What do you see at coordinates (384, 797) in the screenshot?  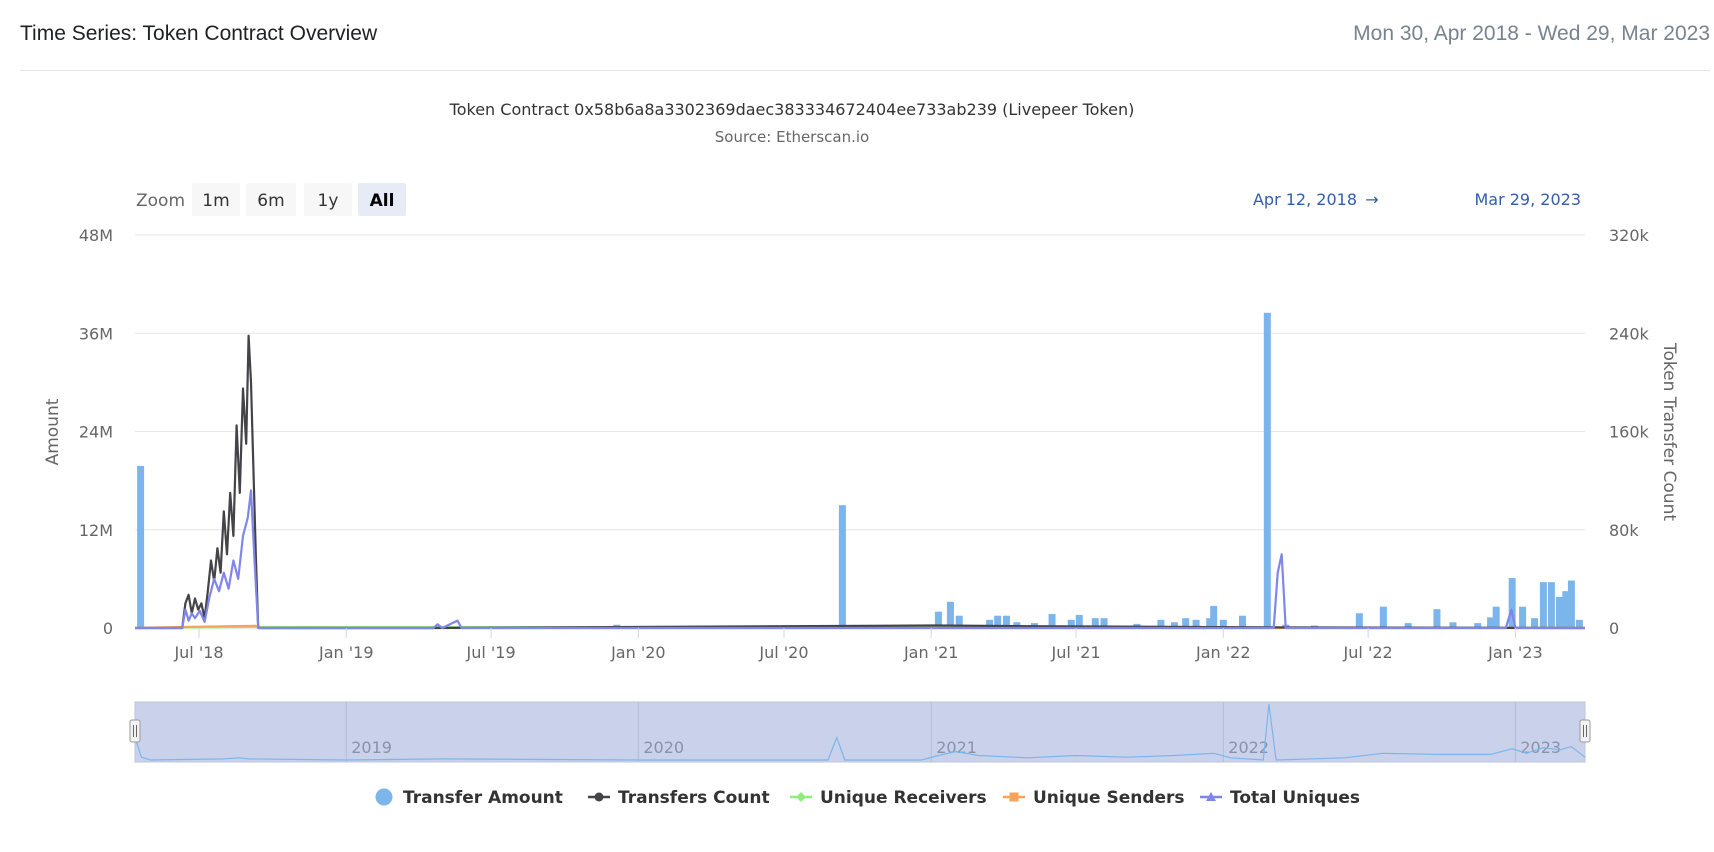 I see `legend-circle-icon` at bounding box center [384, 797].